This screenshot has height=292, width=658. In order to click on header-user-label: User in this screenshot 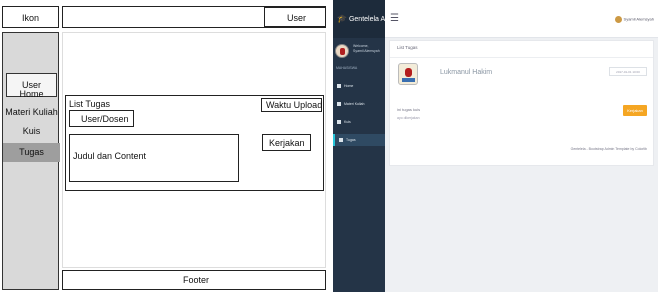, I will do `click(297, 18)`.